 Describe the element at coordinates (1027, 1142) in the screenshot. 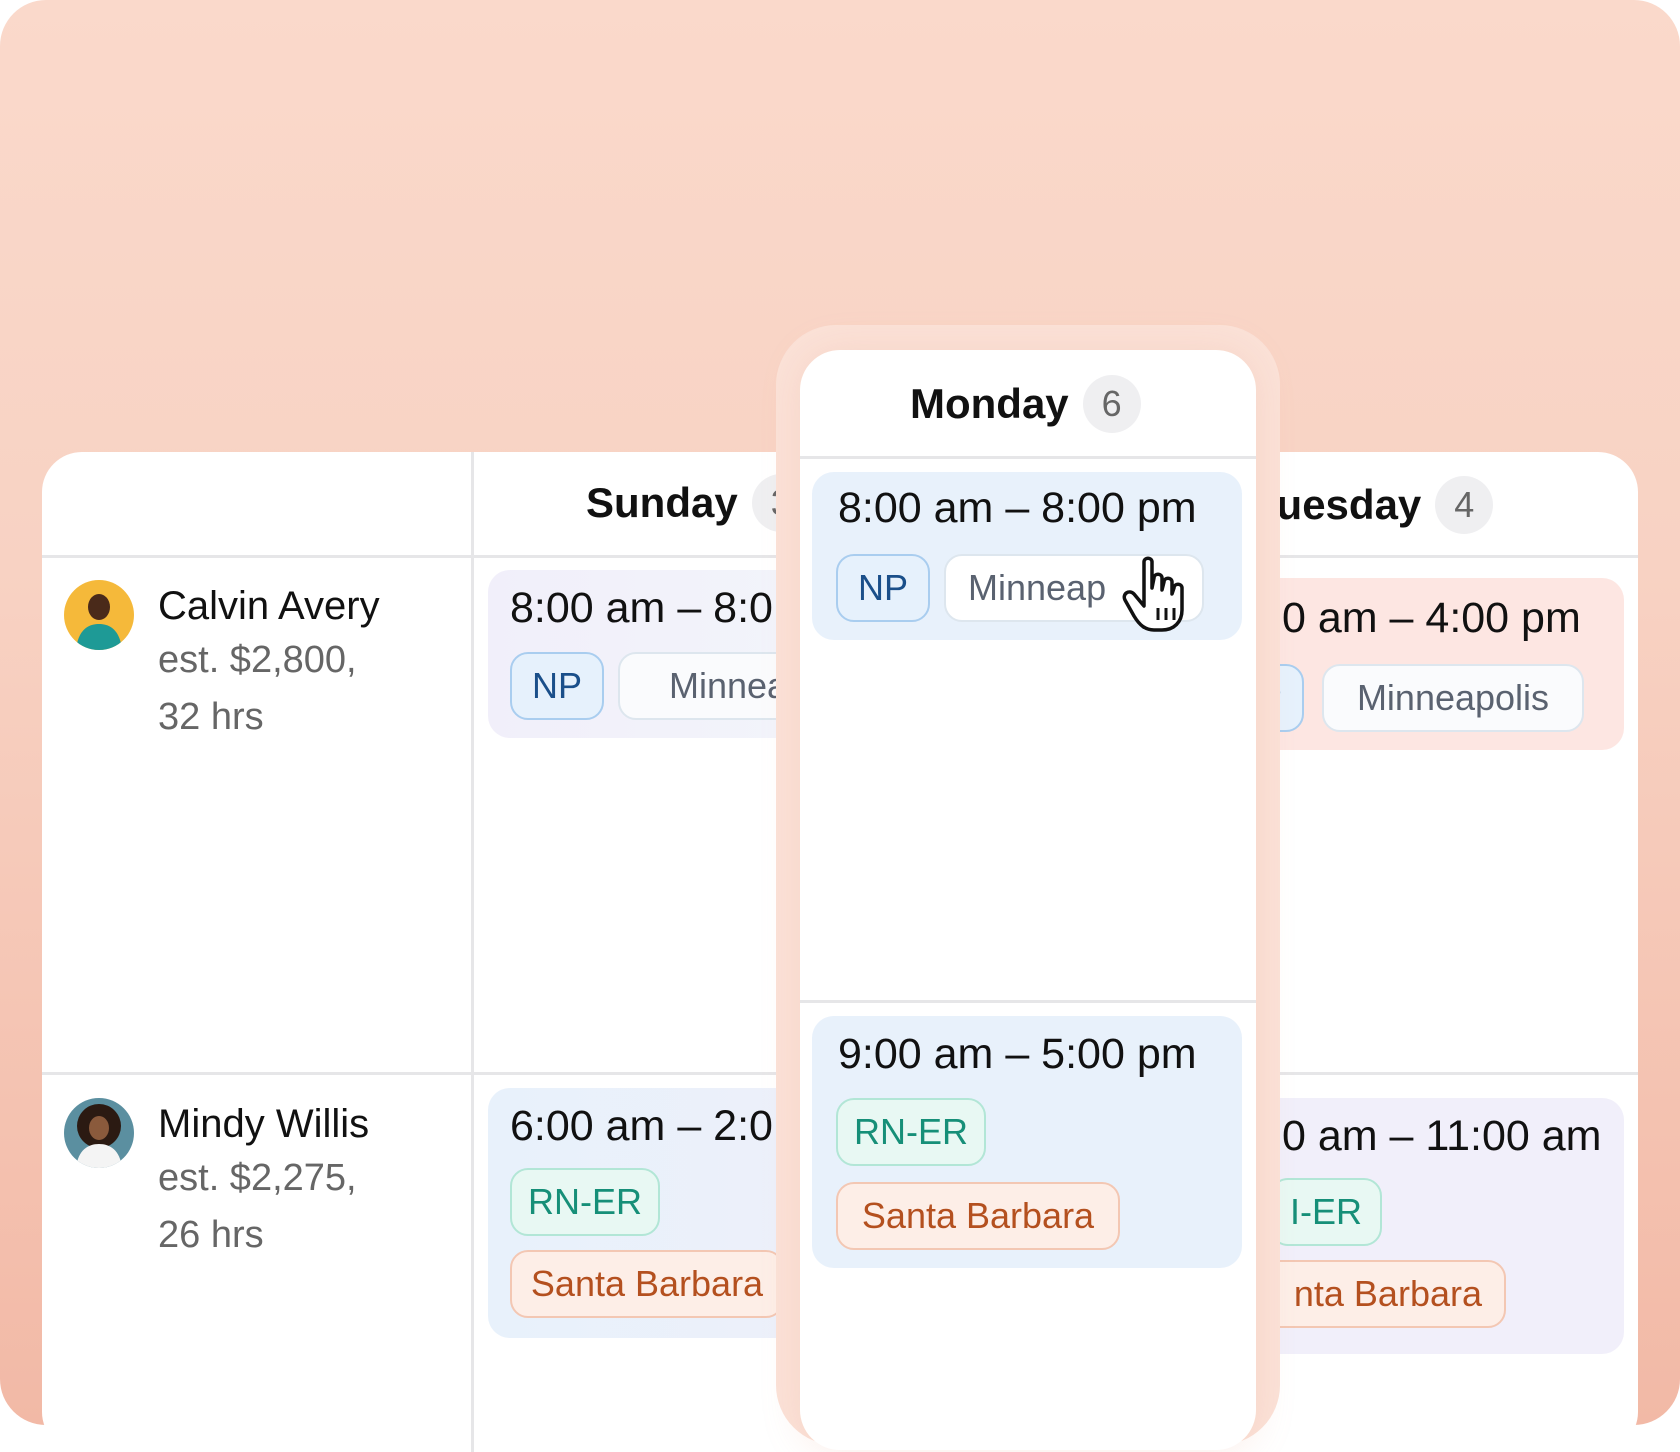

I see `shift-card-mindy-monday: 9:00 am – 5:00 pm RN-ER Santa Barbara` at that location.